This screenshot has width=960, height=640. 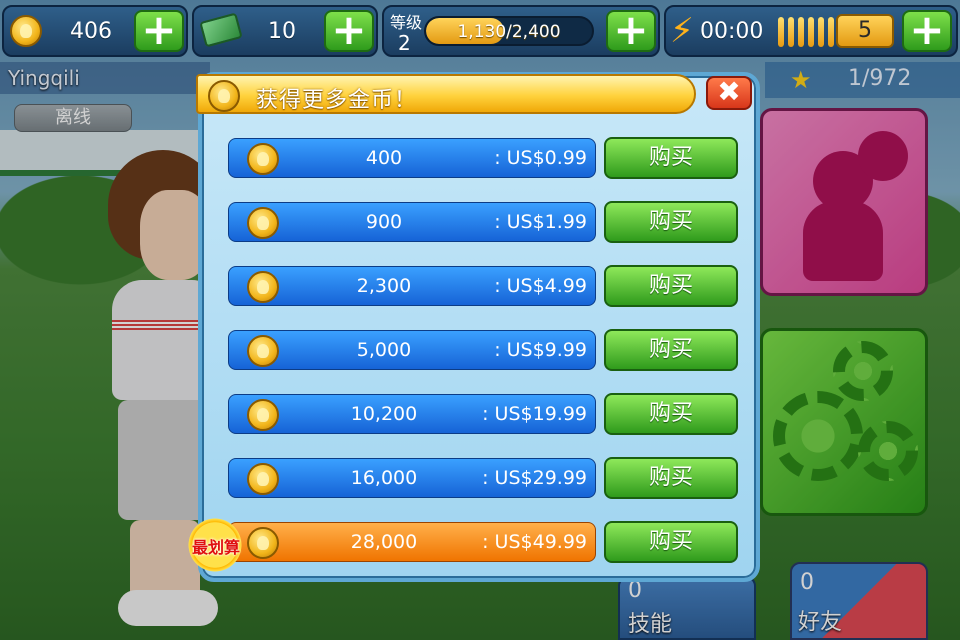 I want to click on coin-package-row: 900 : US$1.99, so click(x=412, y=222).